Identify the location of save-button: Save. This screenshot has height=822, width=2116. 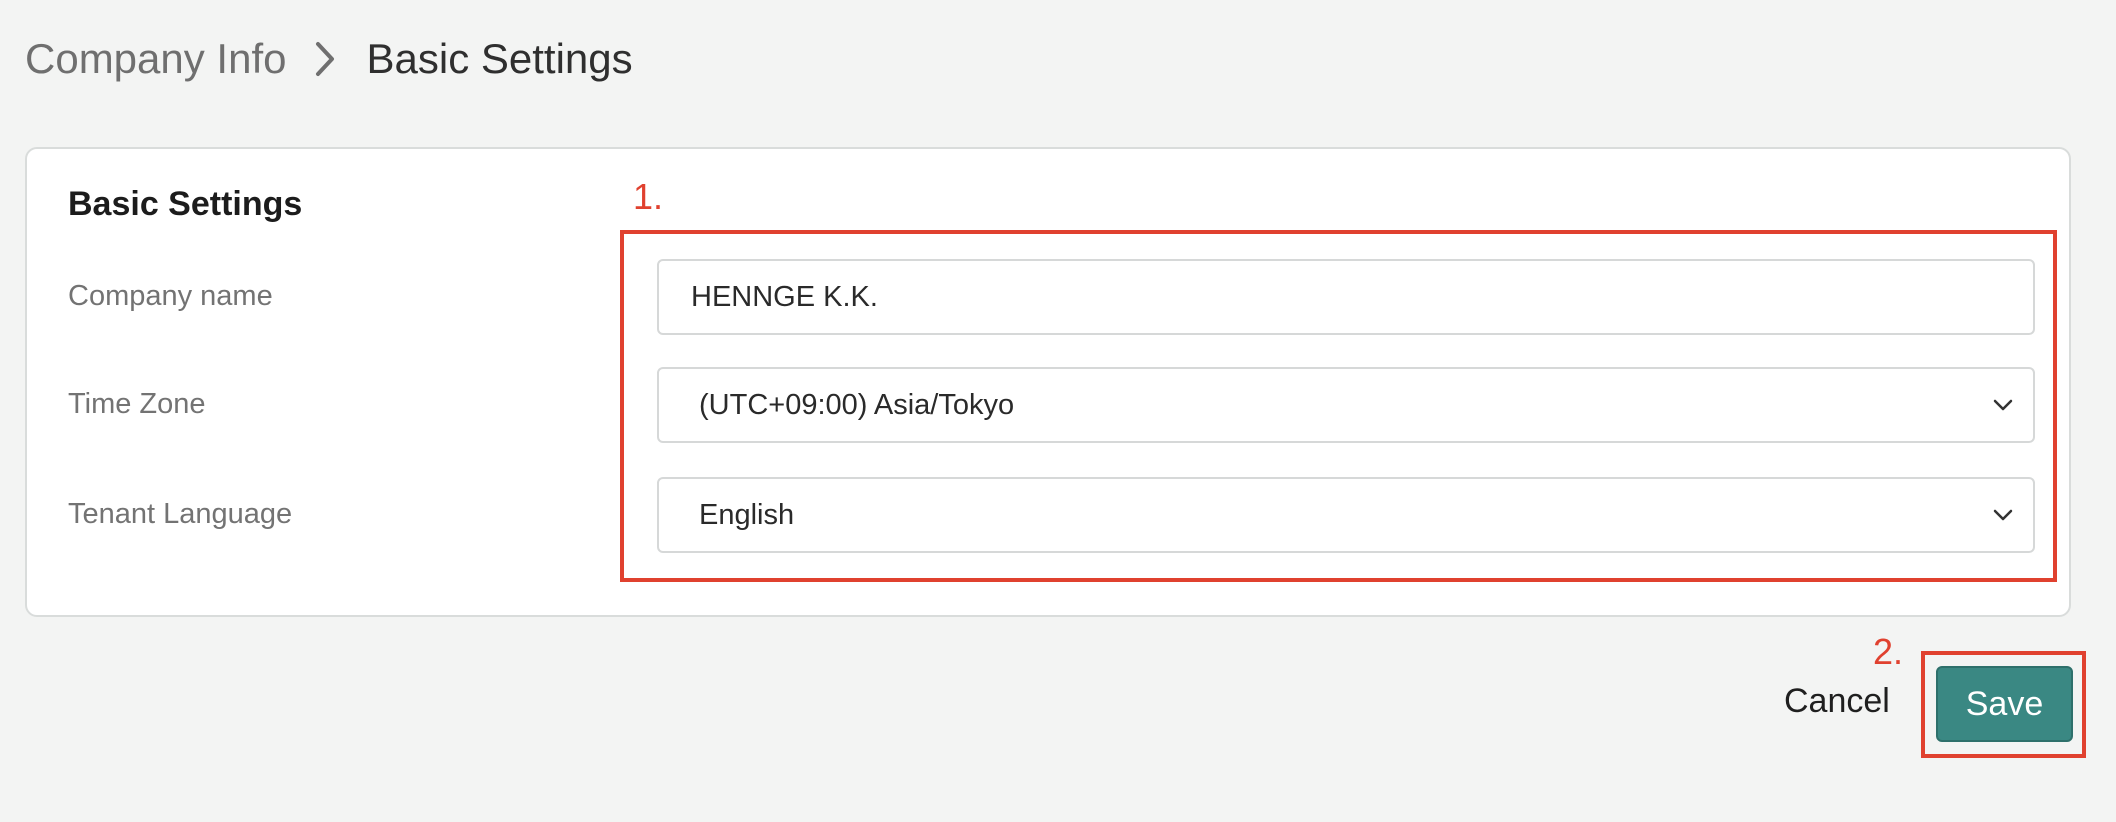
(2004, 704).